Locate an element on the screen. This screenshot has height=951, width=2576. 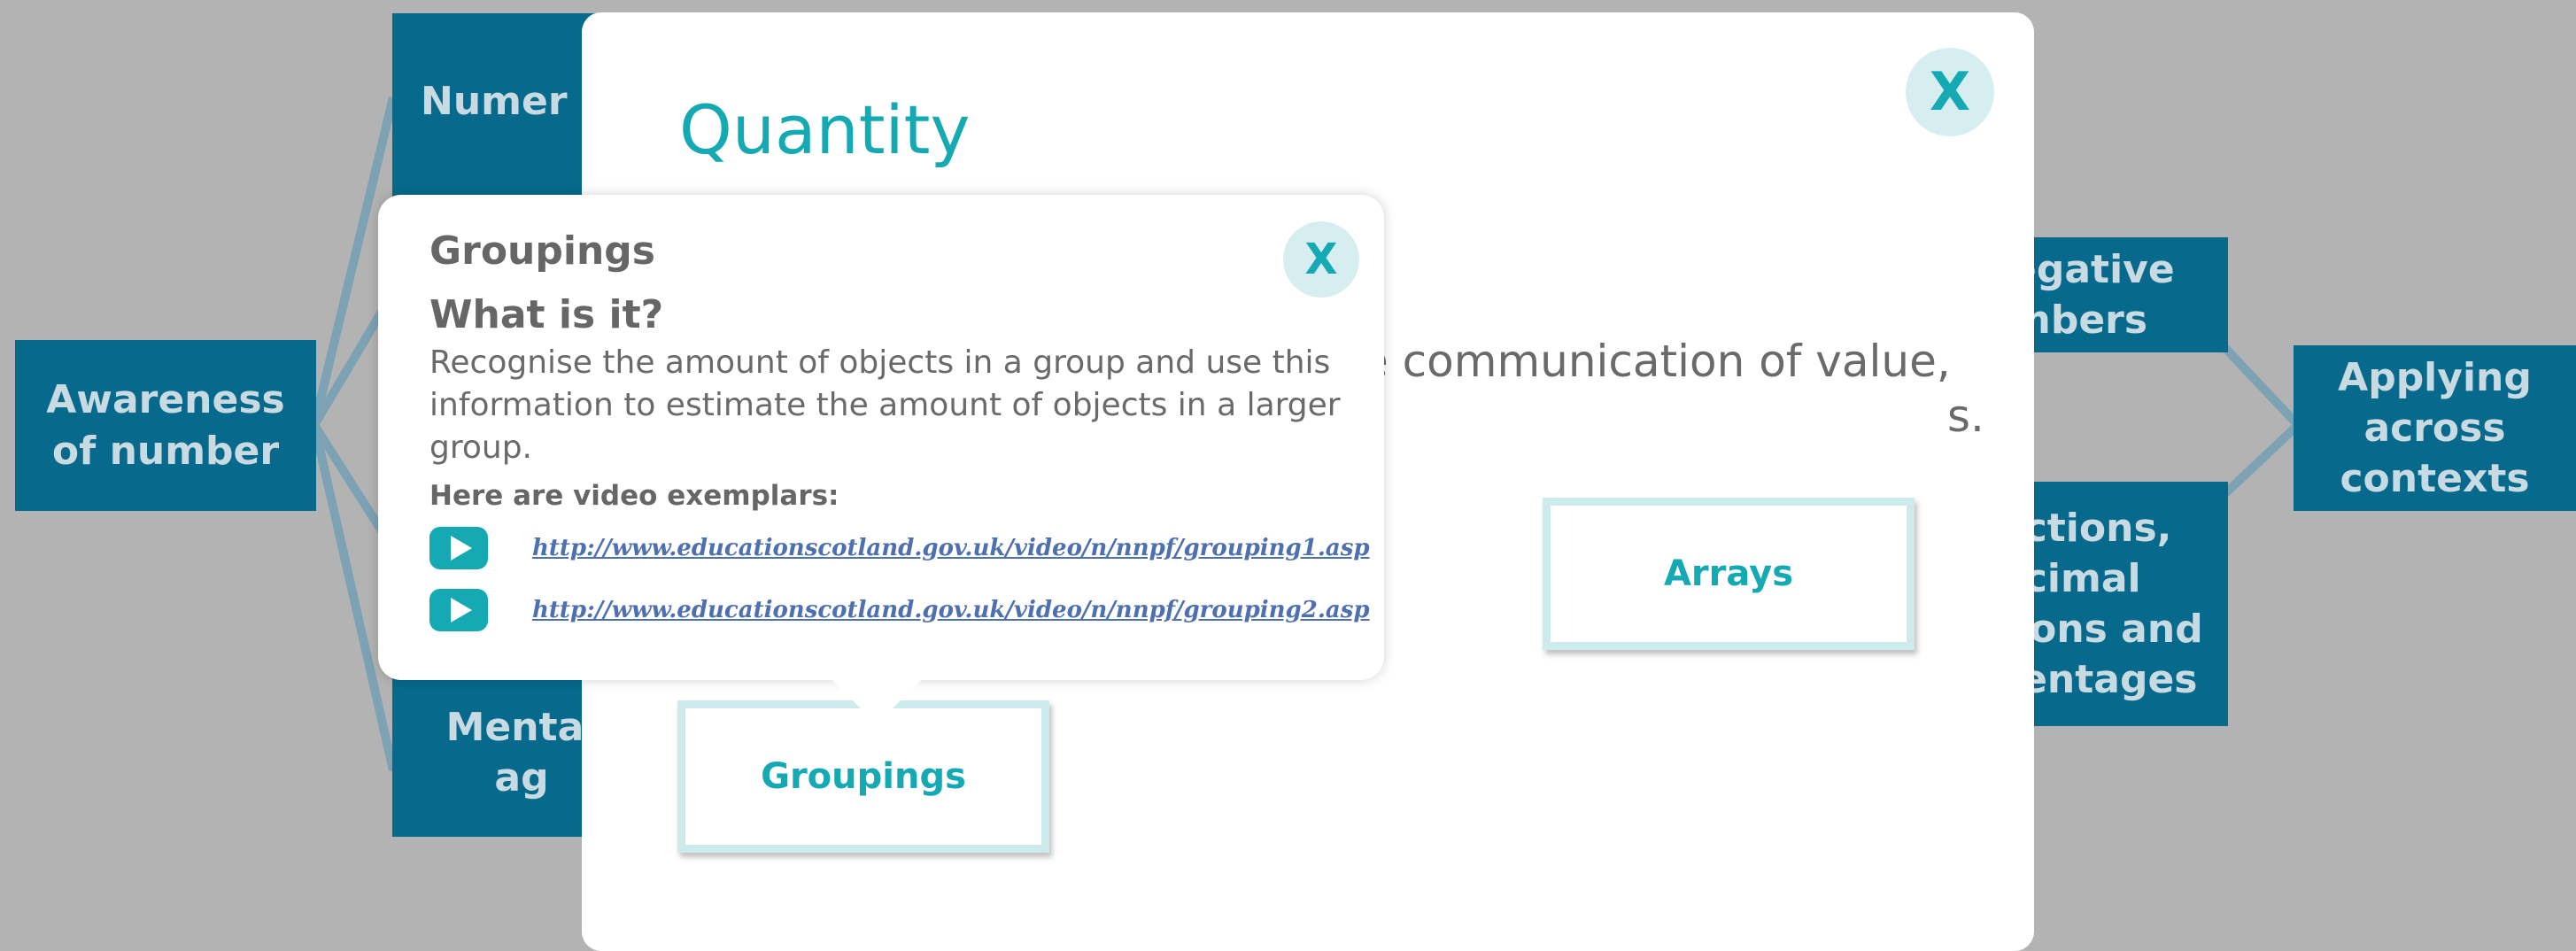
popup-close-button: X is located at coordinates (1321, 259).